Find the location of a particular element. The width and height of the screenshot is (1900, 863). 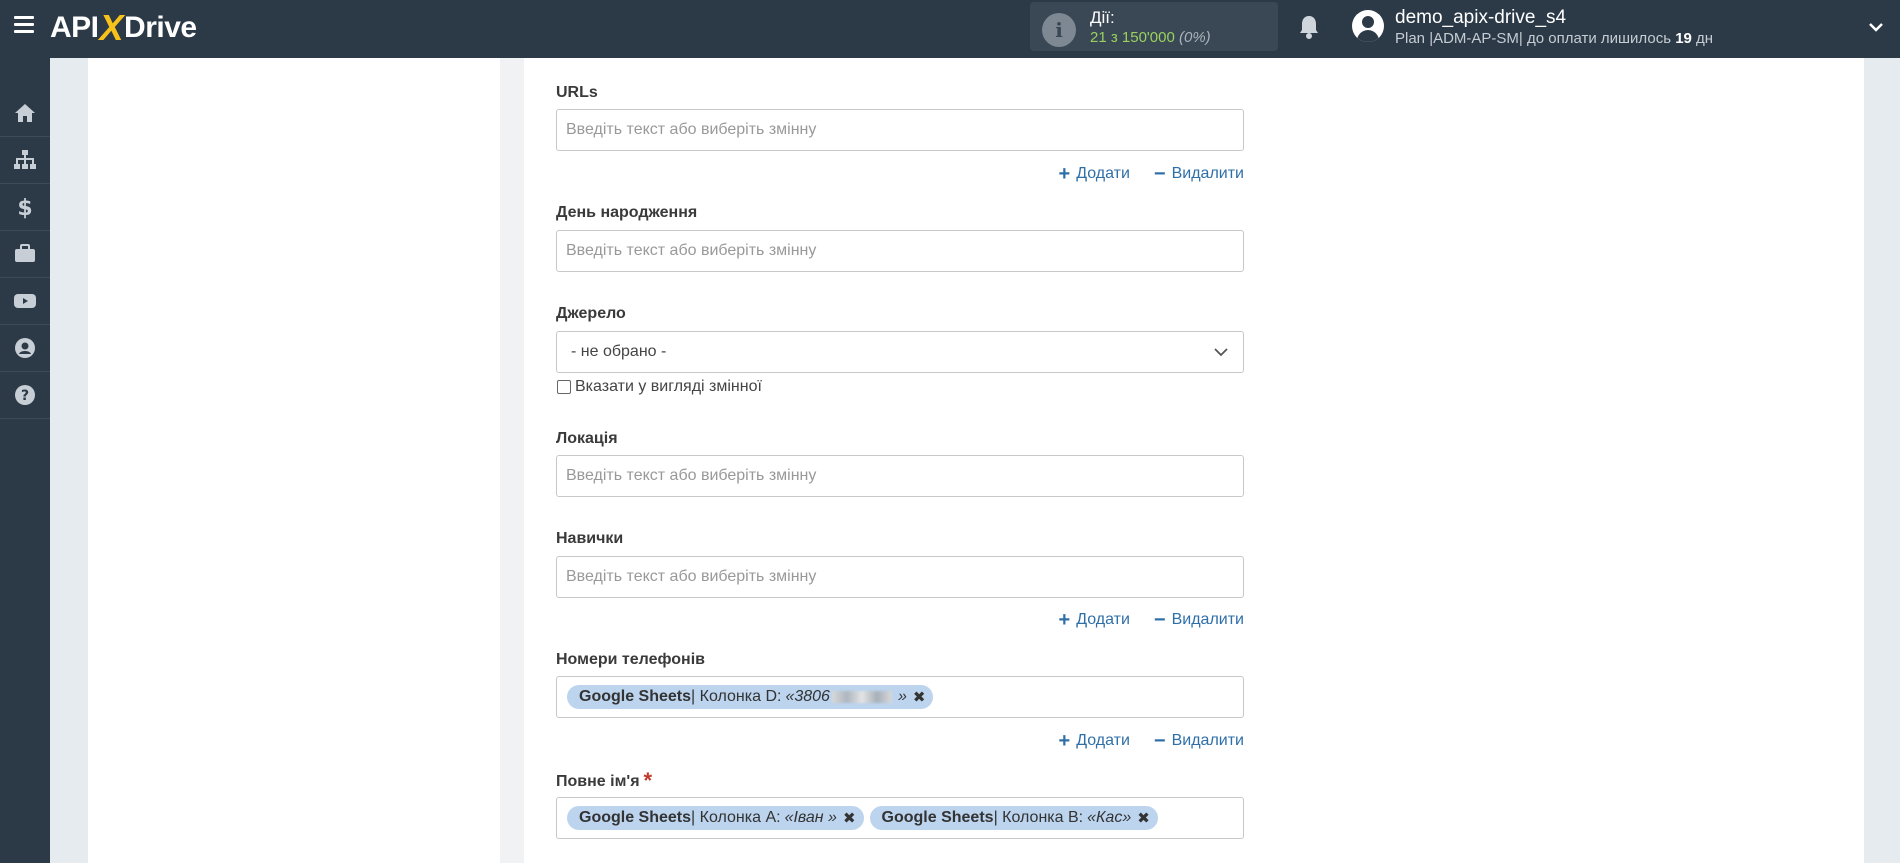

urls-add-button: + Додати is located at coordinates (1094, 174).